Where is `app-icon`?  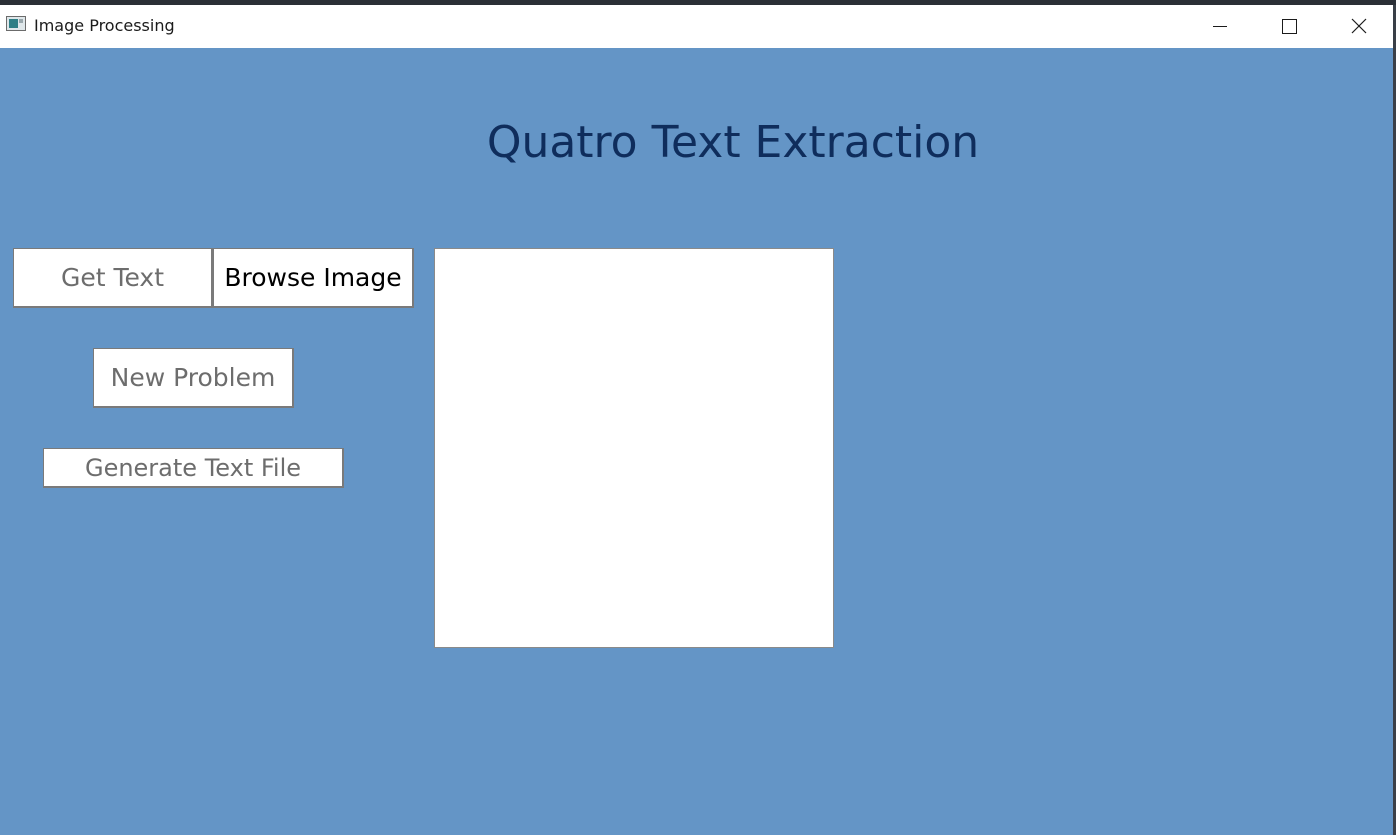 app-icon is located at coordinates (16, 23).